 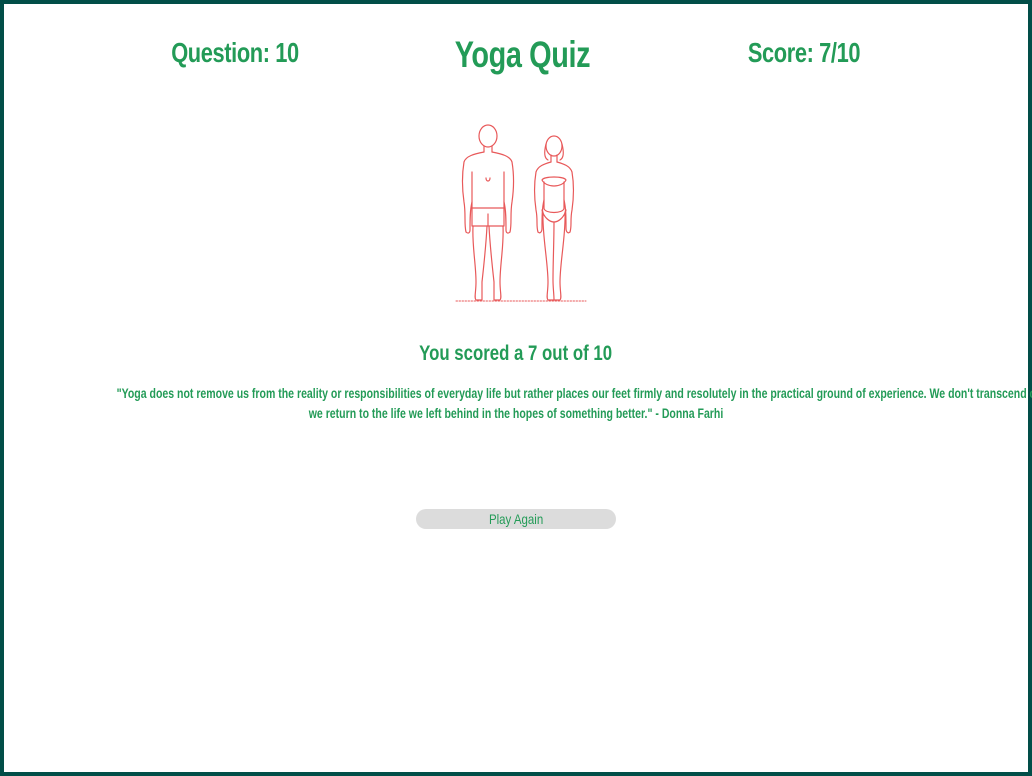 I want to click on play-again-button: Play Again, so click(x=516, y=519).